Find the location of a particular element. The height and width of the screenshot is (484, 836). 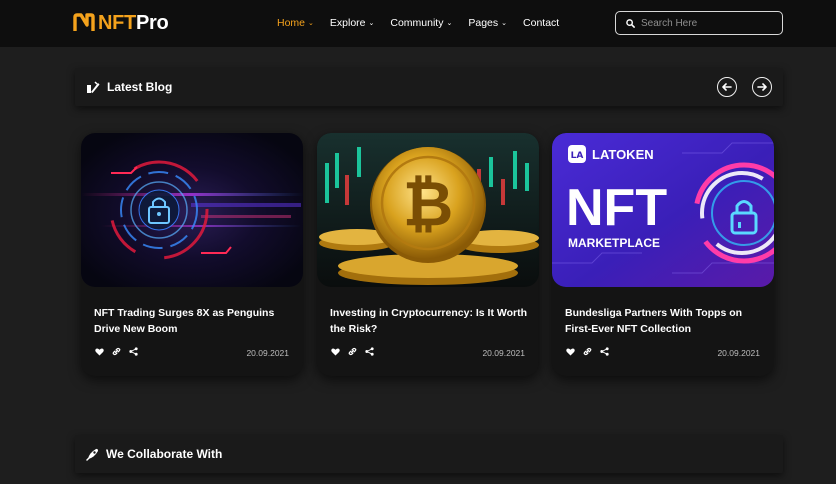

bitcoin-coins-image: ₿ is located at coordinates (428, 210).